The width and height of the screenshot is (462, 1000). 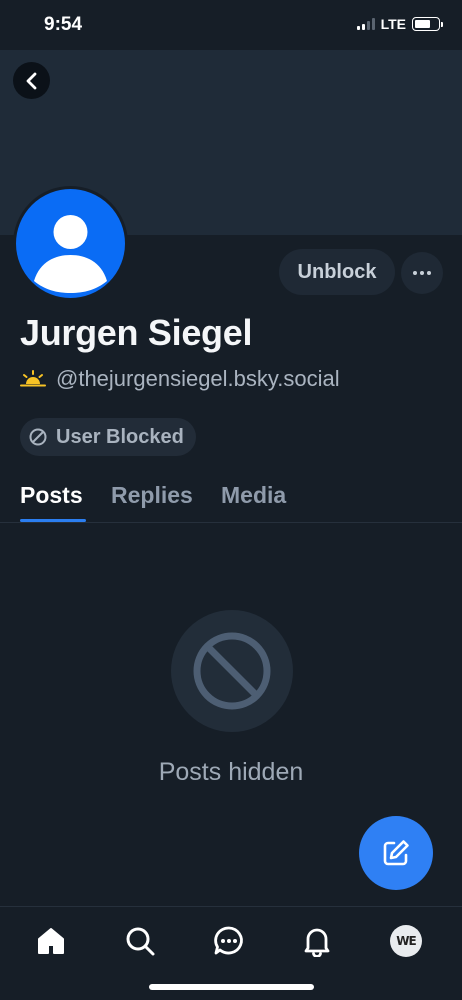 I want to click on user-blocked-badge: User Blocked, so click(x=108, y=437).